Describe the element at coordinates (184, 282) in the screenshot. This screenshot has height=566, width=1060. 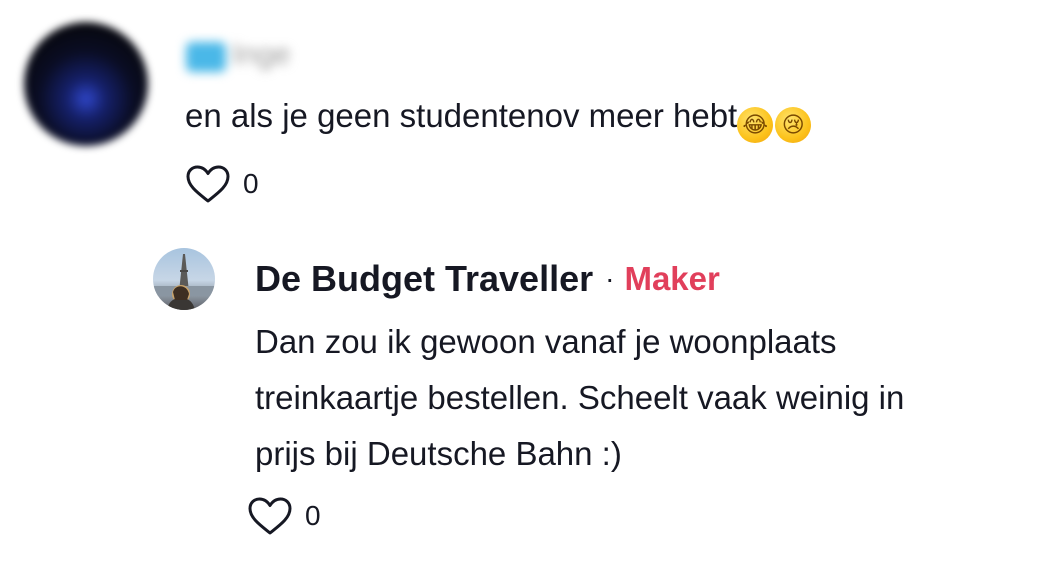
I see `eiffel-tower-photo-icon` at that location.